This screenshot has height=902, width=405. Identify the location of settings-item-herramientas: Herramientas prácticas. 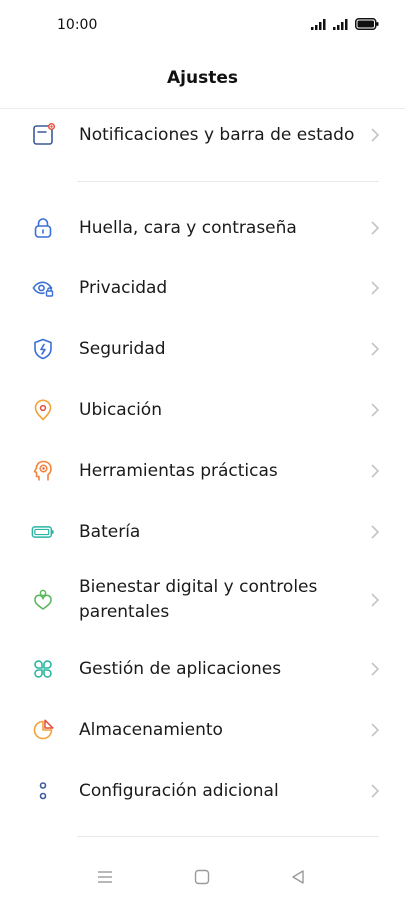
(202, 471).